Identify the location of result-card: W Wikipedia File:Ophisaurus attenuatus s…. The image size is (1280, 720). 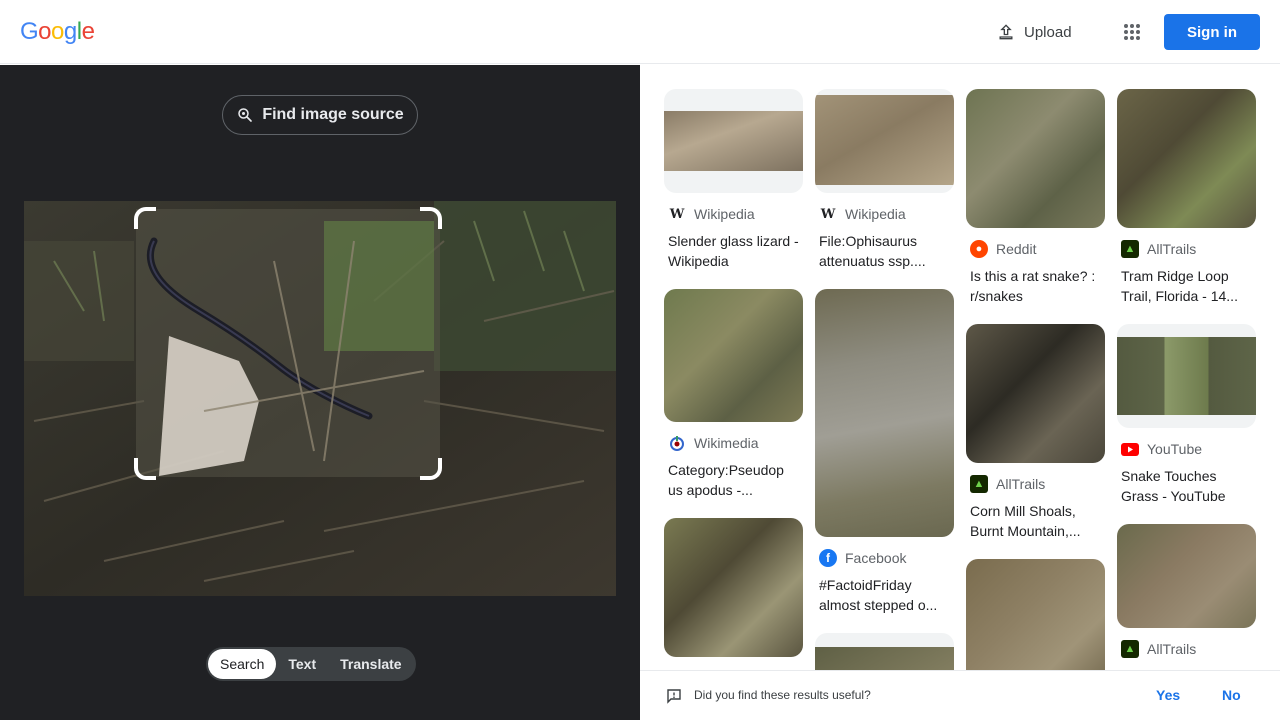
(884, 180).